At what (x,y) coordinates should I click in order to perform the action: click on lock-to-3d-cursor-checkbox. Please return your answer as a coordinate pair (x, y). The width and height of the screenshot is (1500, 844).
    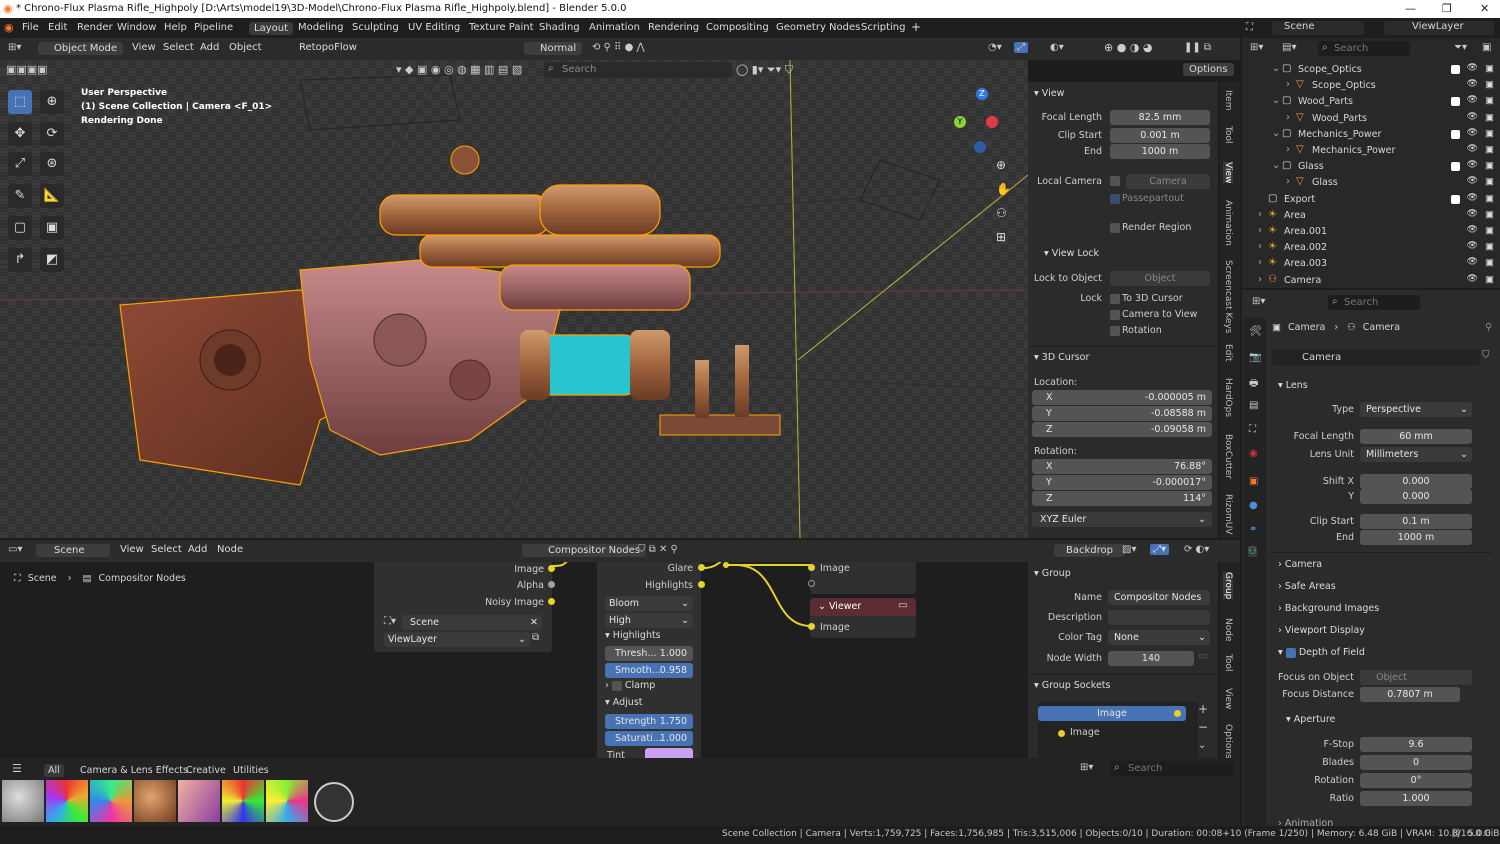
    Looking at the image, I should click on (1115, 299).